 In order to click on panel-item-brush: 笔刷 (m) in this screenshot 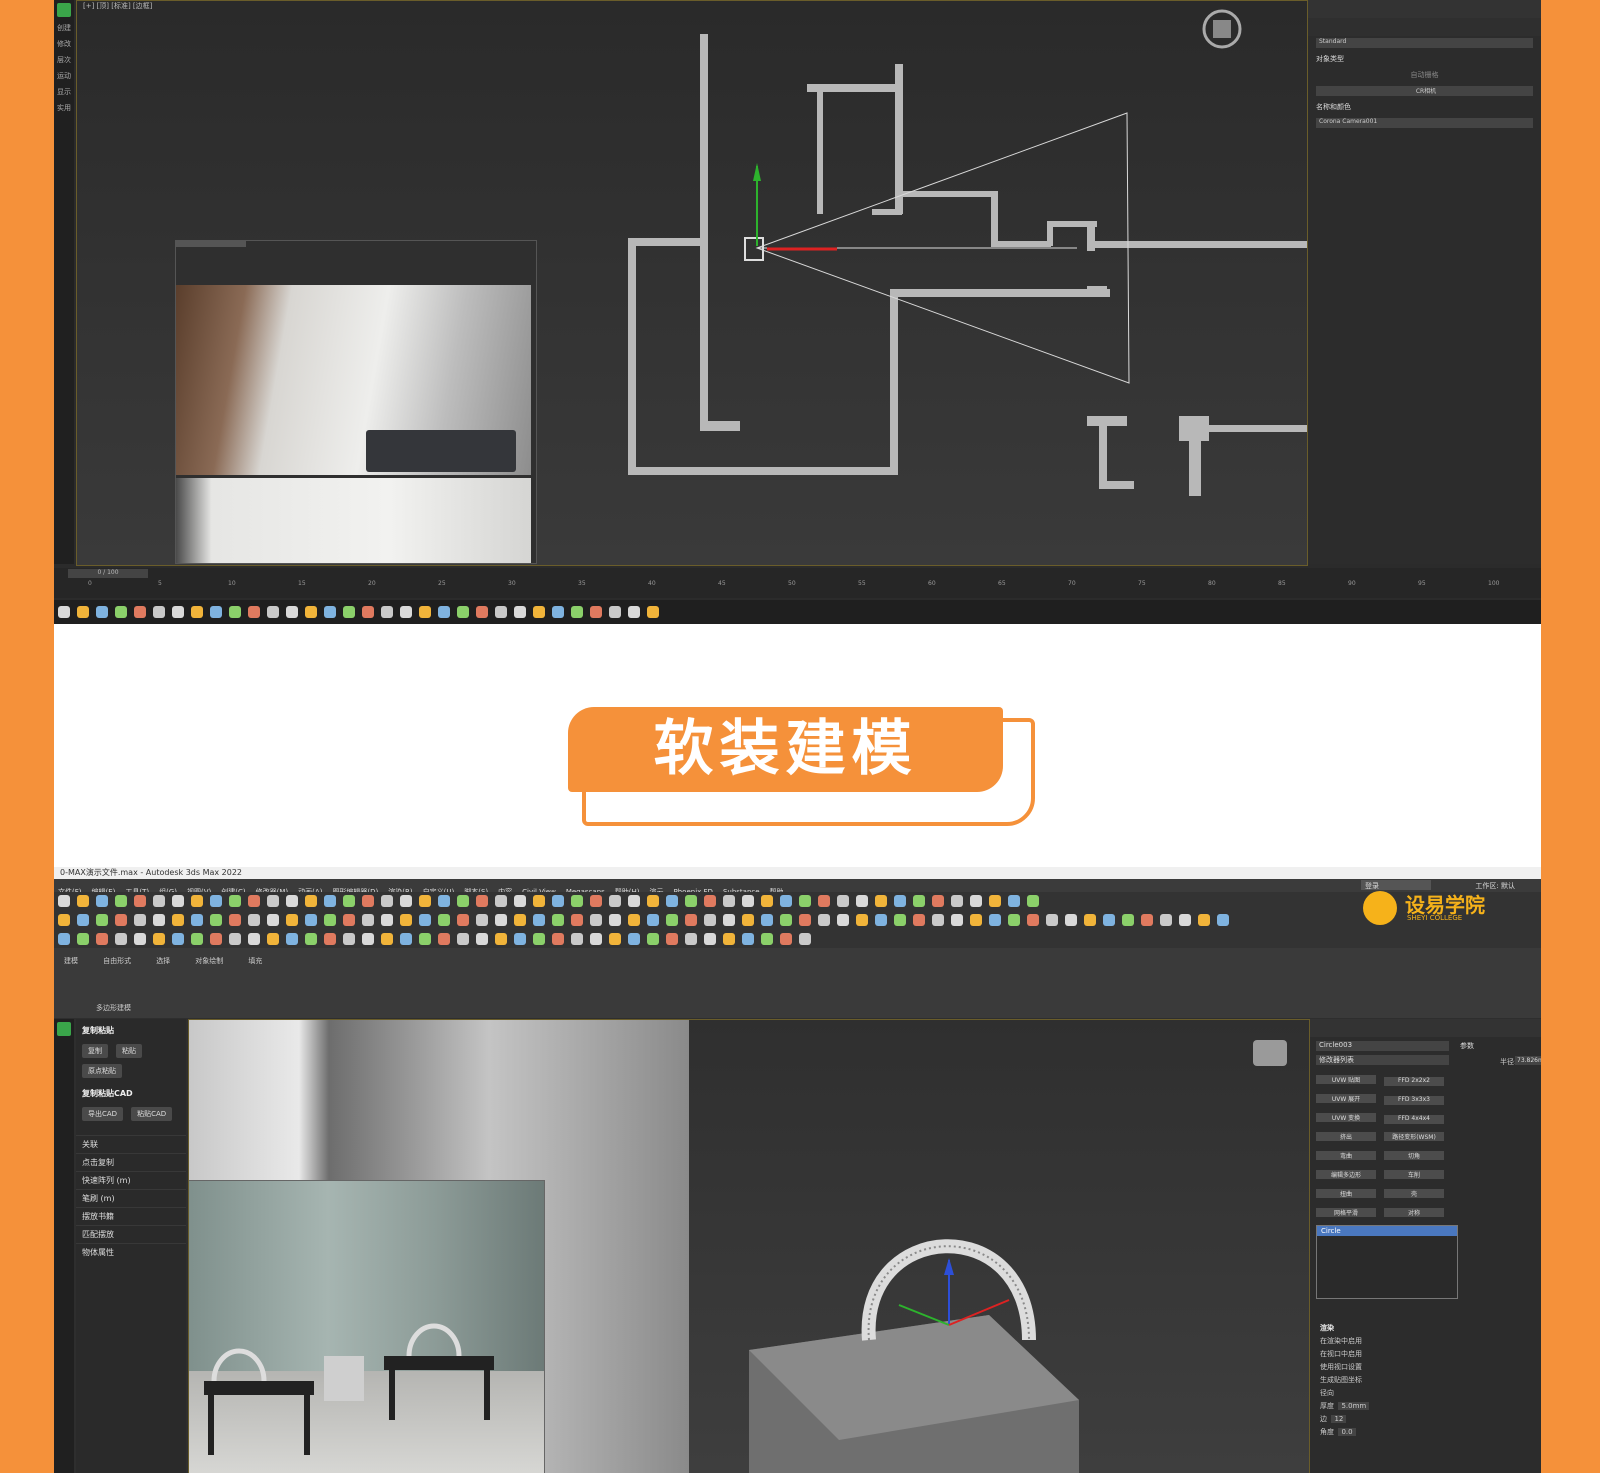, I will do `click(131, 1198)`.